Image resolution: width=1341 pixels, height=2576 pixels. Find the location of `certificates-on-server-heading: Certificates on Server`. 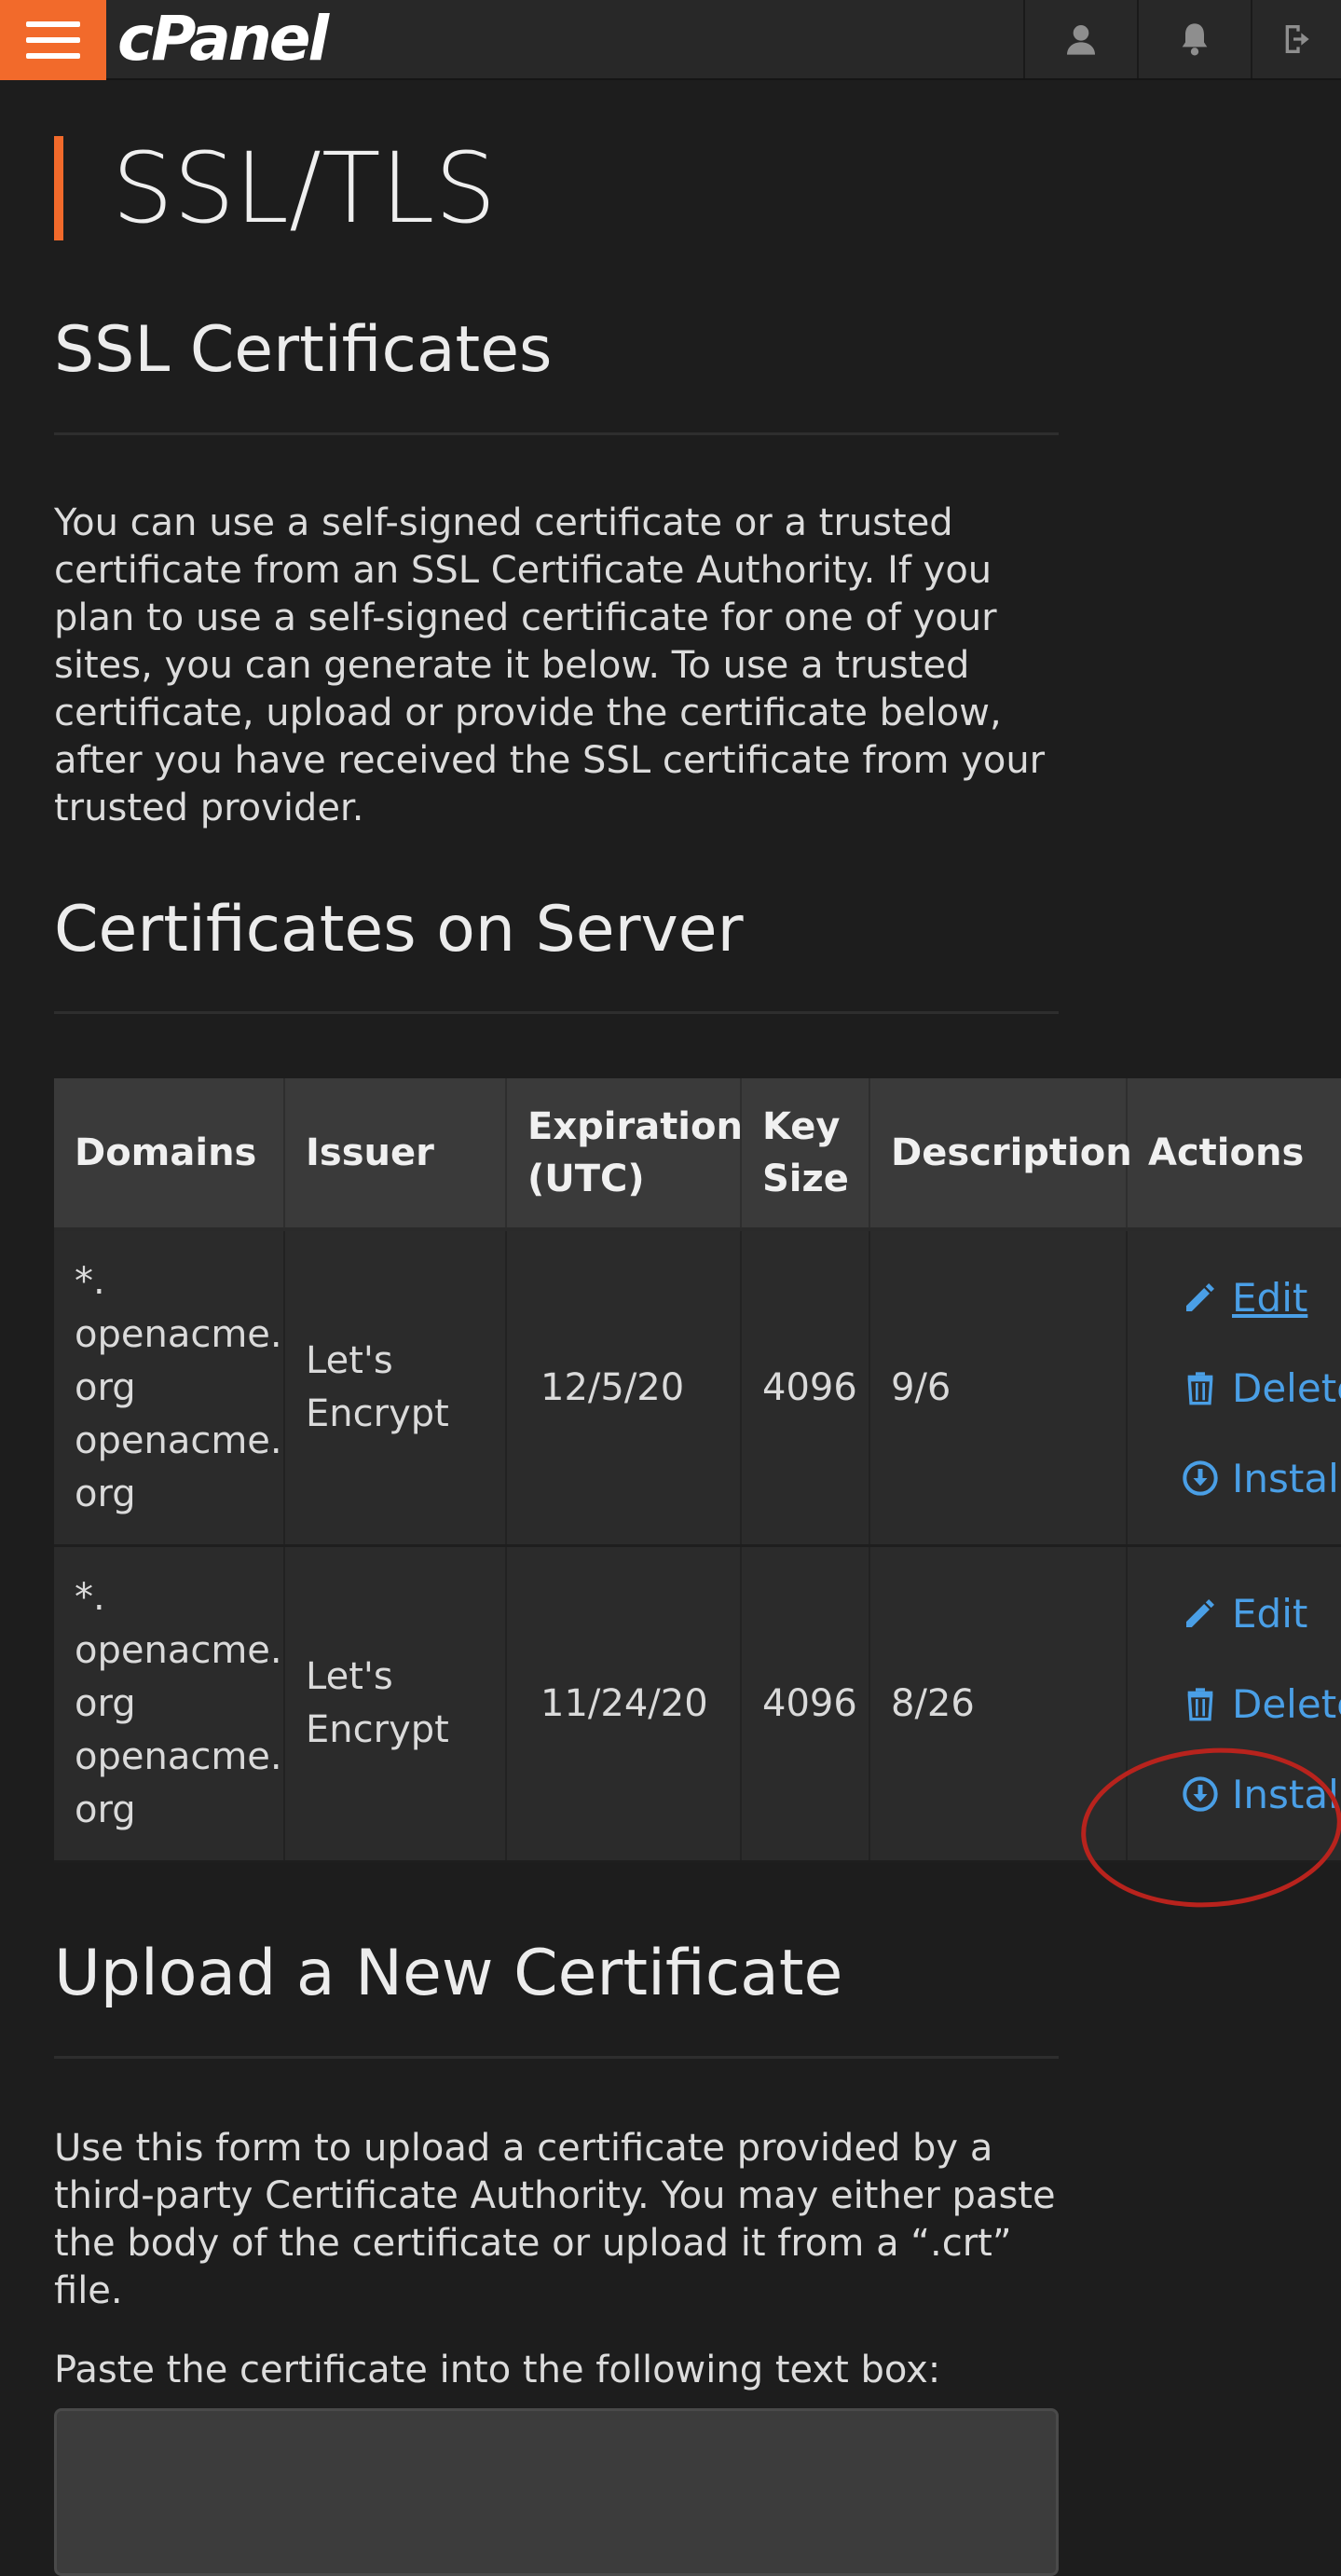

certificates-on-server-heading: Certificates on Server is located at coordinates (399, 929).